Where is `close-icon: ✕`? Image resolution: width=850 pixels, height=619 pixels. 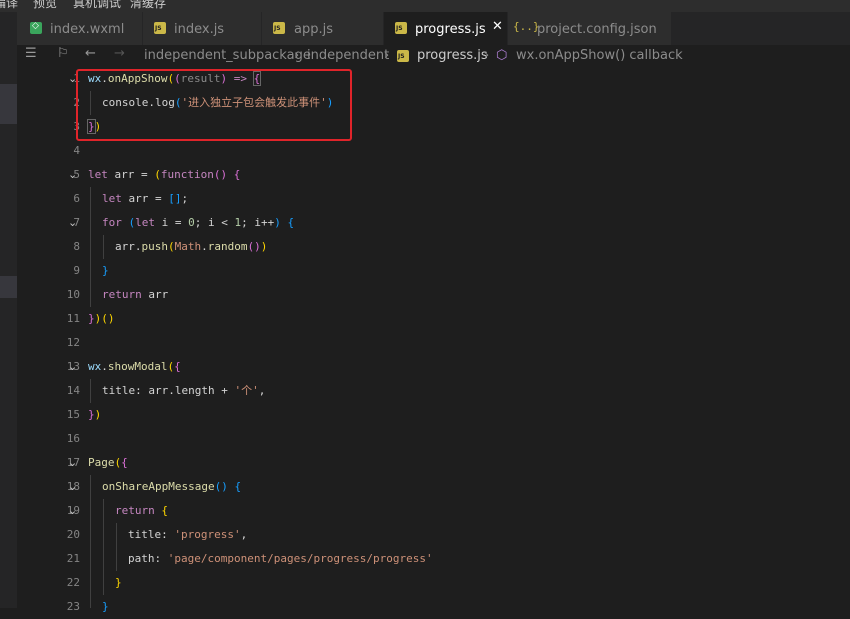 close-icon: ✕ is located at coordinates (497, 26).